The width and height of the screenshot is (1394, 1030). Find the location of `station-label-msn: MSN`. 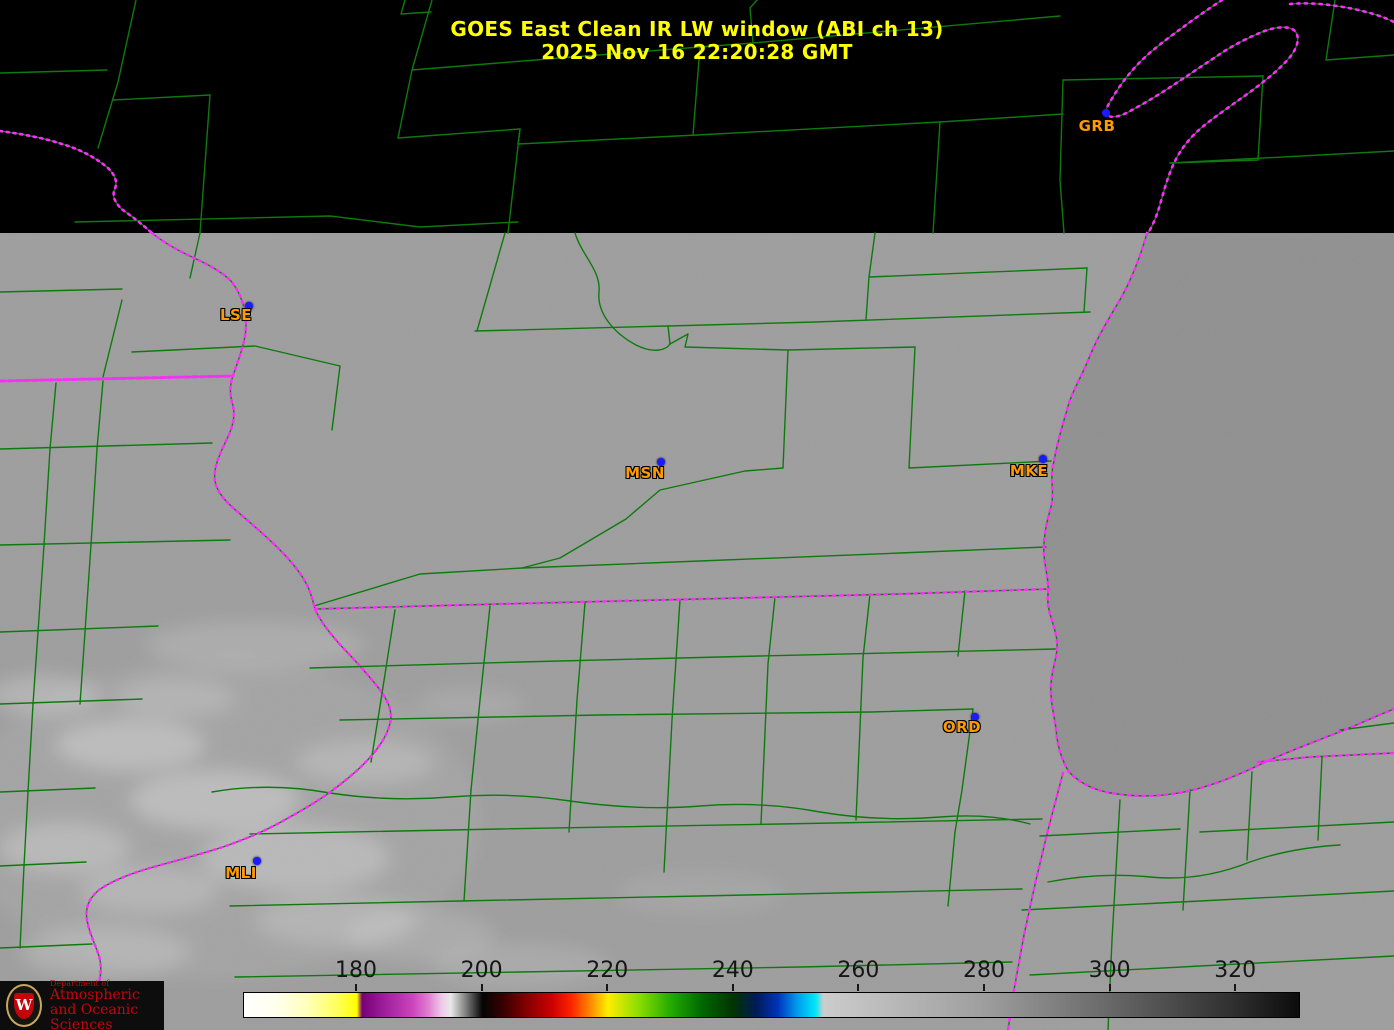

station-label-msn: MSN is located at coordinates (645, 473).